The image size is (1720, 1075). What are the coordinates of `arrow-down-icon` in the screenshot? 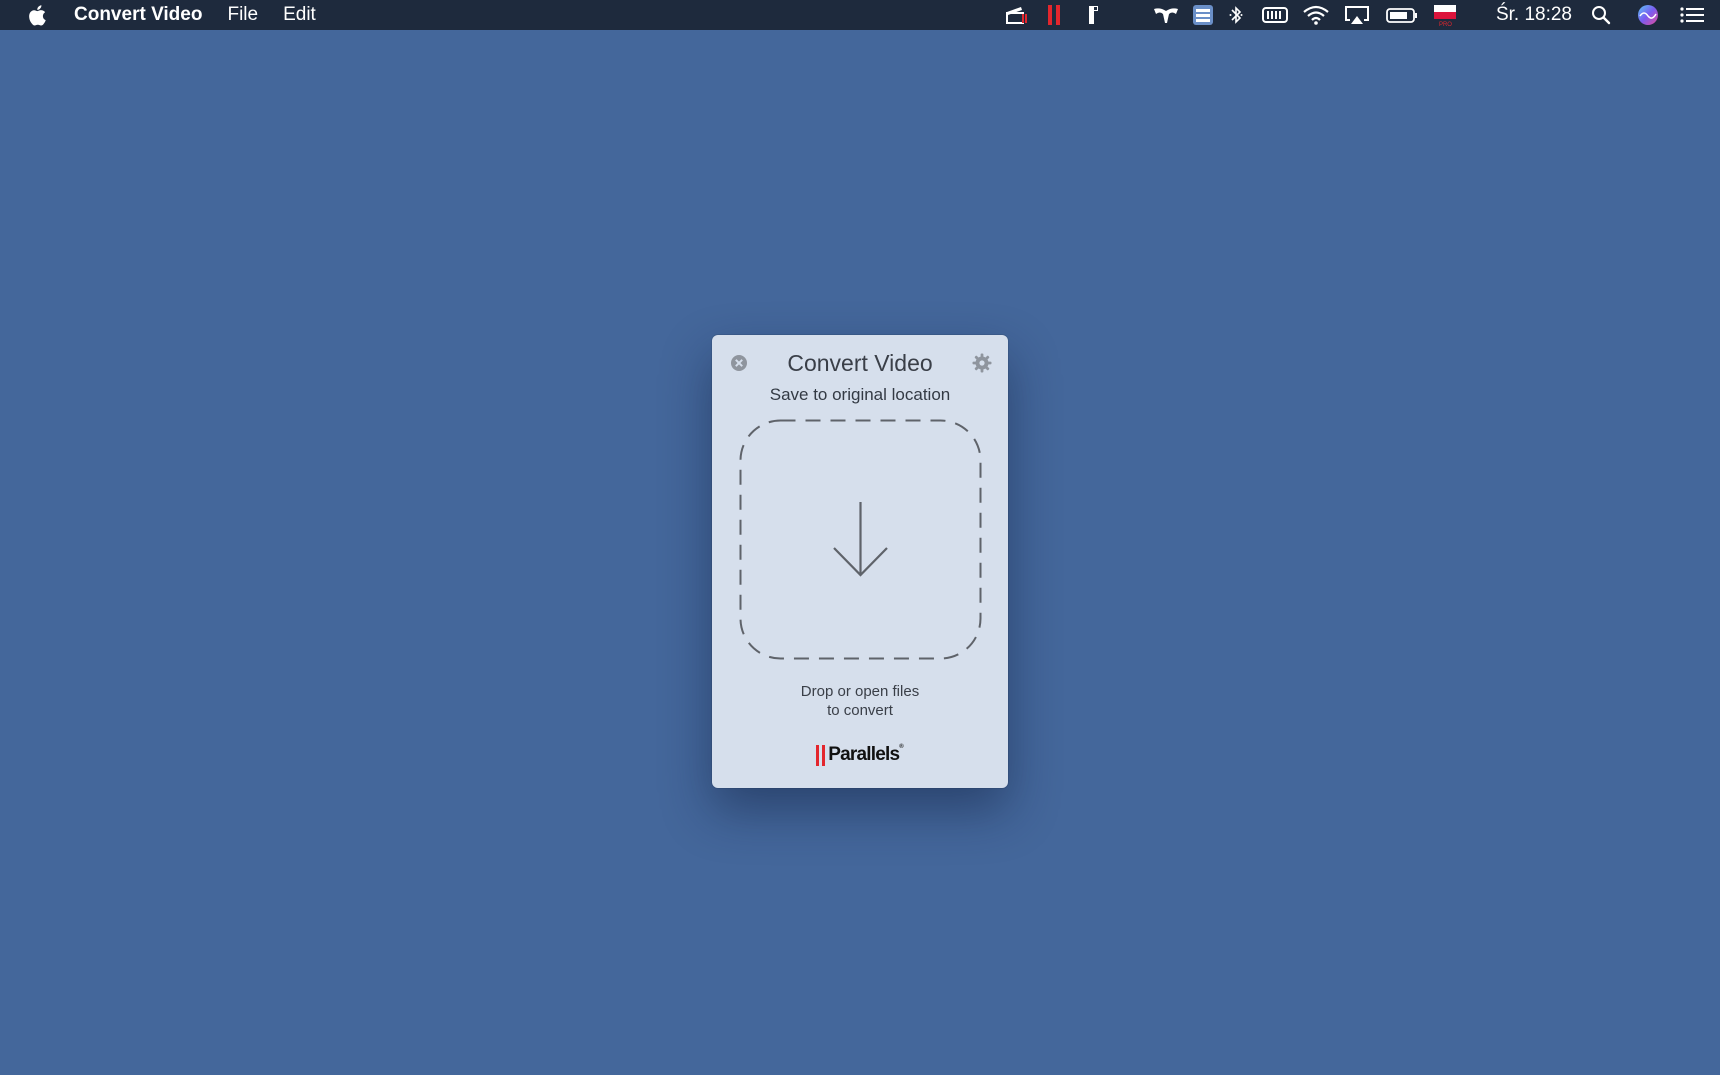 It's located at (860, 539).